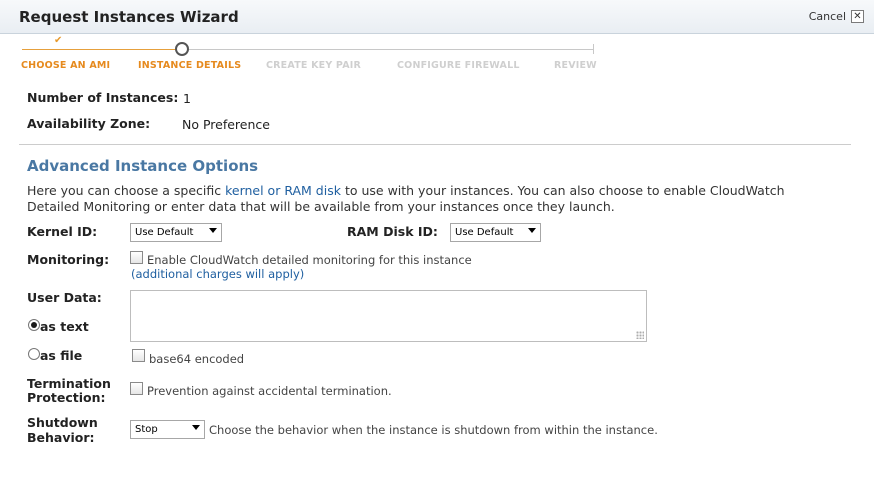 The height and width of the screenshot is (495, 874). What do you see at coordinates (66, 65) in the screenshot?
I see `step-choose-ami: CHOOSE AN AMI` at bounding box center [66, 65].